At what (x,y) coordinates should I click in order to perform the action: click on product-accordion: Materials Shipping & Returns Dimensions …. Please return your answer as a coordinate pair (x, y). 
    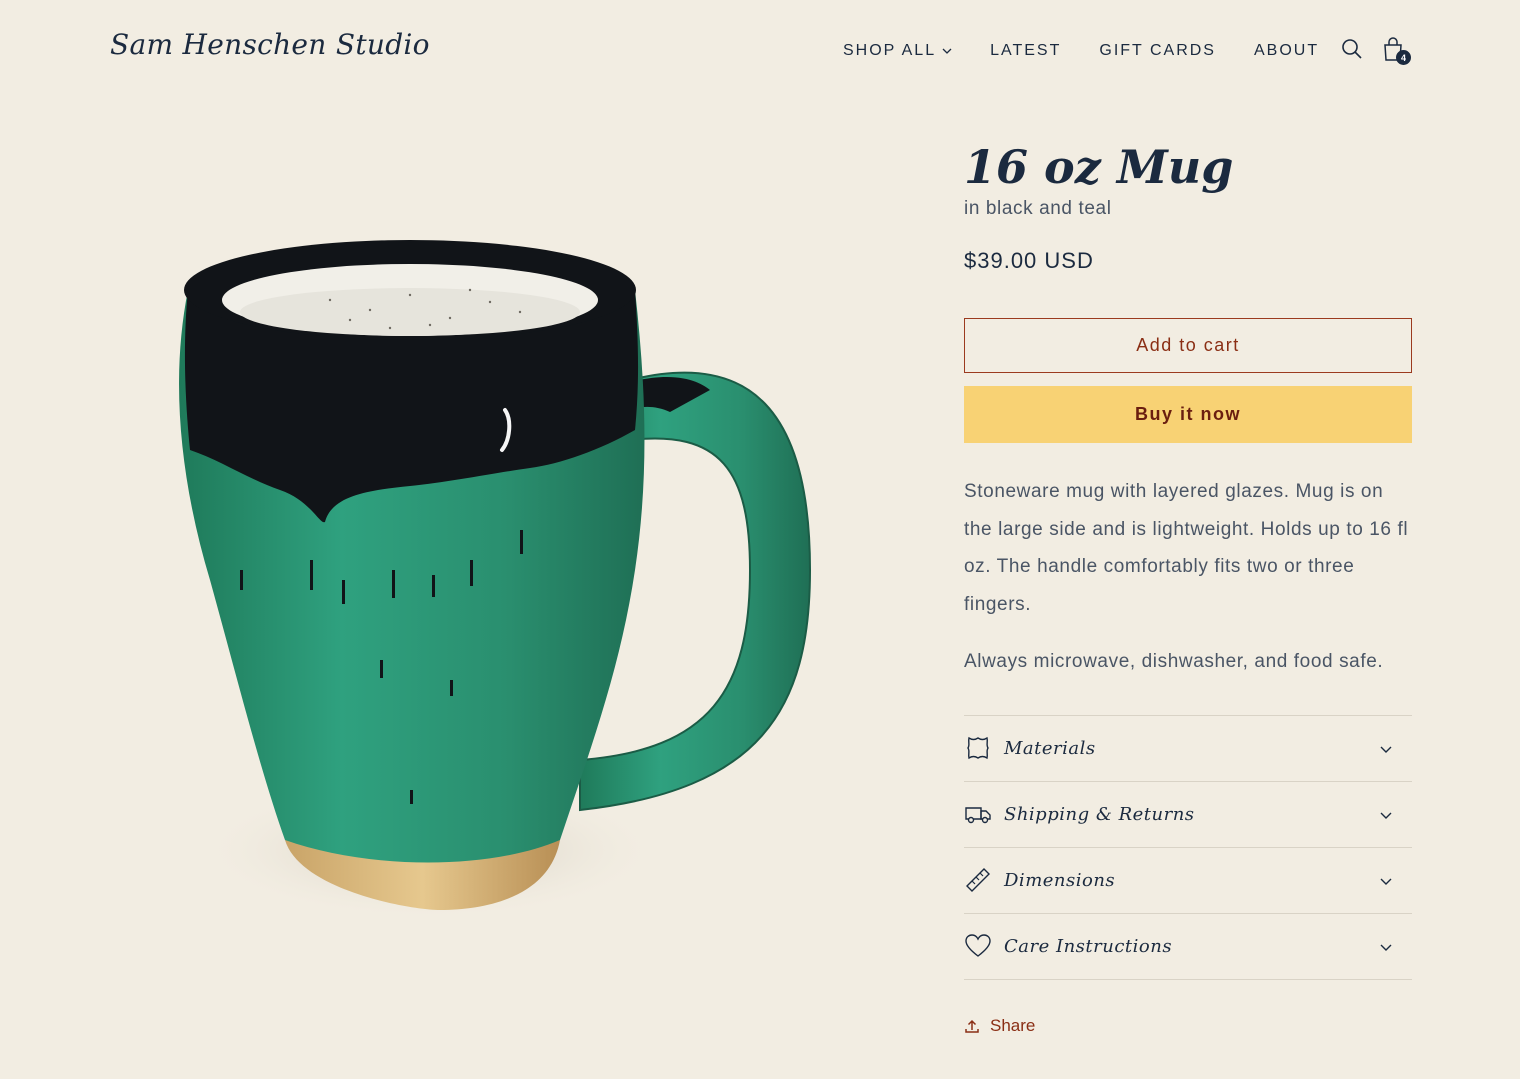
    Looking at the image, I should click on (1188, 847).